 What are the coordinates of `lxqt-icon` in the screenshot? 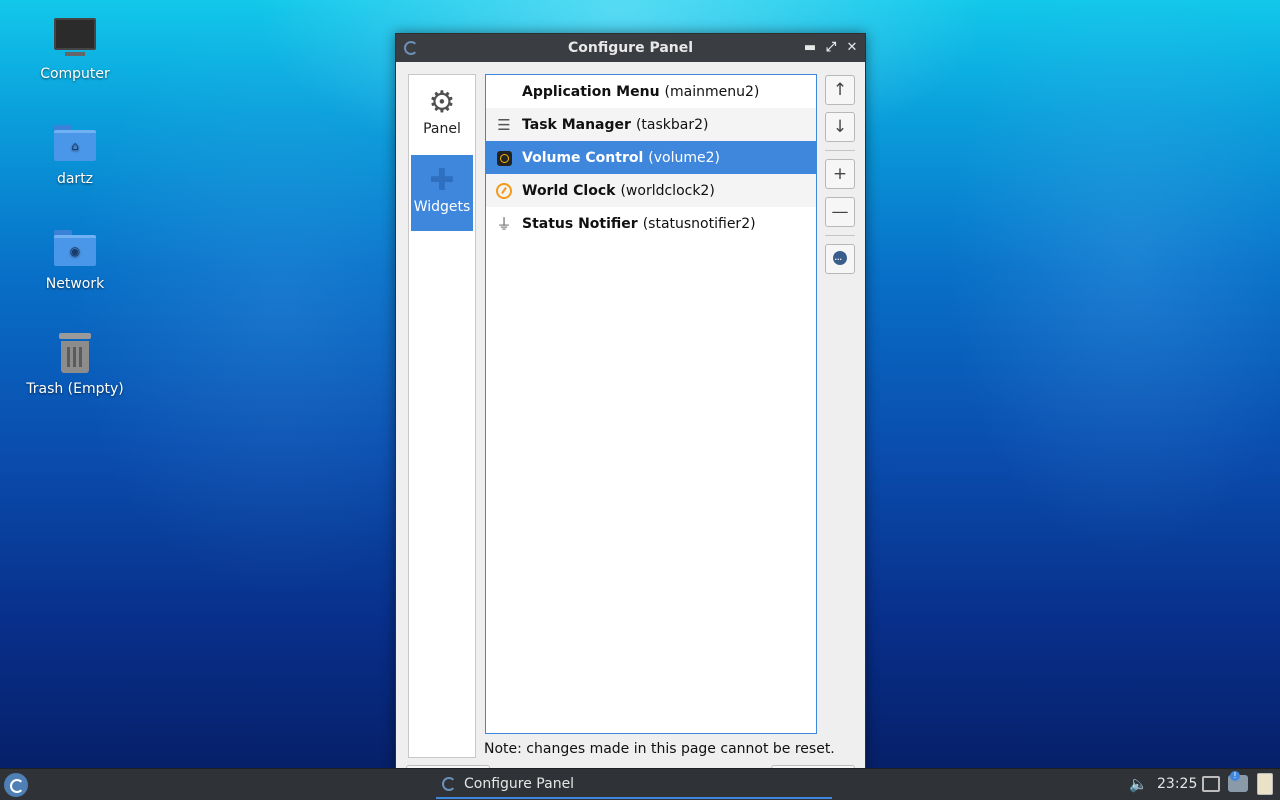 It's located at (449, 784).